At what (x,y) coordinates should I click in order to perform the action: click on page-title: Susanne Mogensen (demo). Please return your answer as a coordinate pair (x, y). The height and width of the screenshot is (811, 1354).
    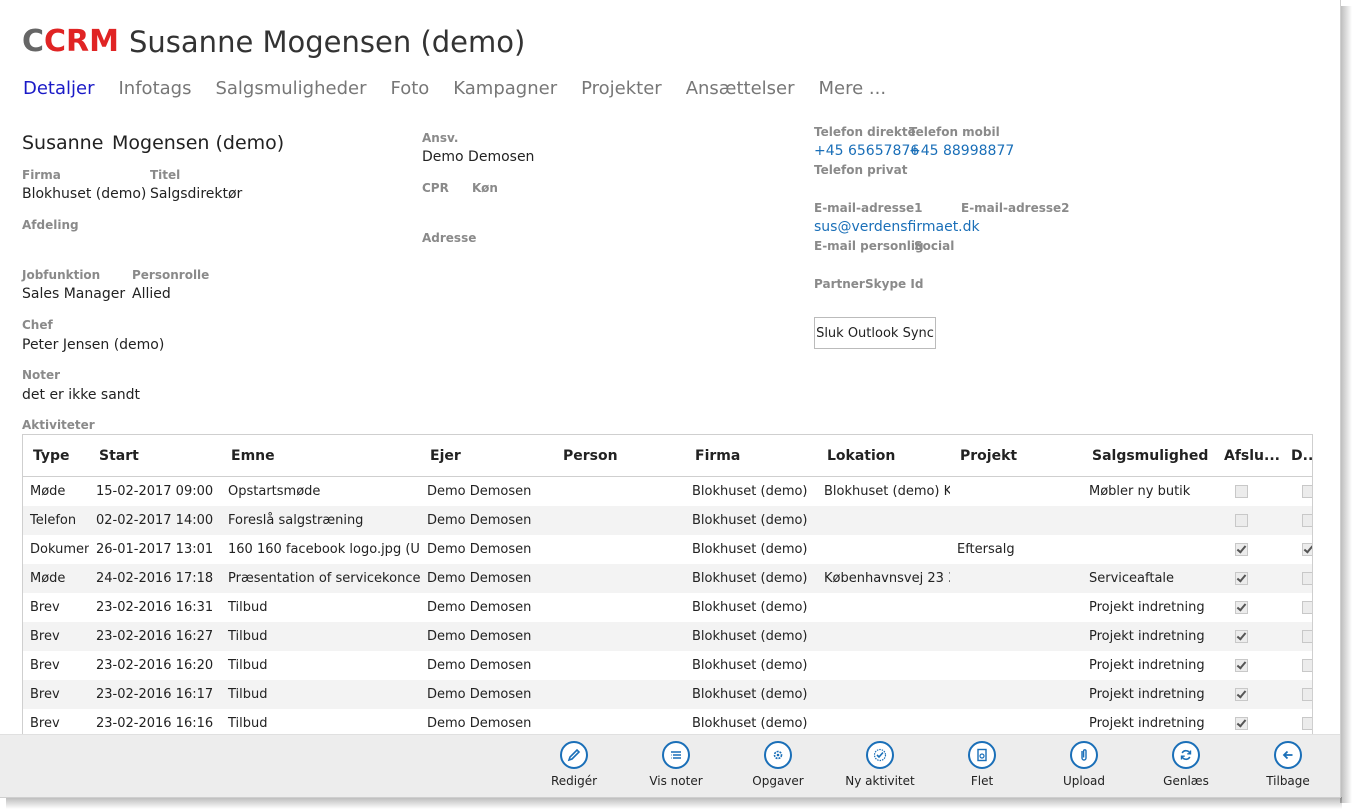
    Looking at the image, I should click on (327, 42).